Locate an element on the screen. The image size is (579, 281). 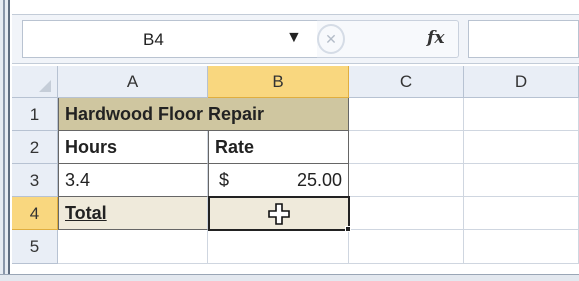
cell-a3: 3.4 is located at coordinates (133, 180).